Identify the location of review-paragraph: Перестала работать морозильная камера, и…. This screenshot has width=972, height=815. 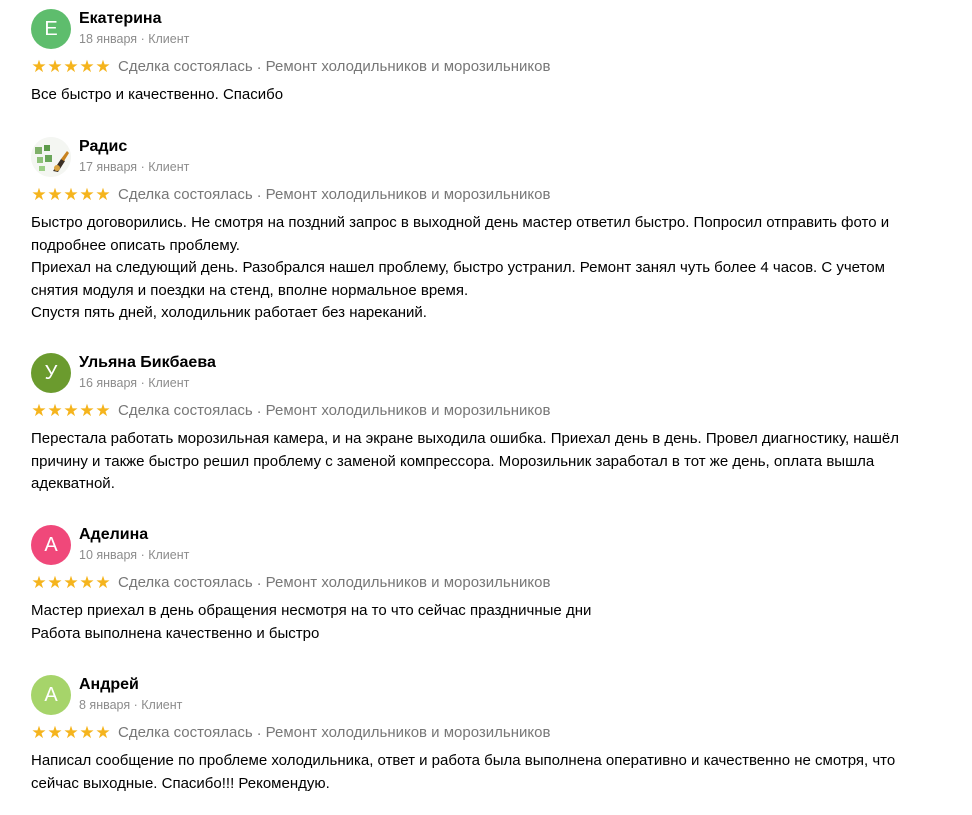
(465, 461).